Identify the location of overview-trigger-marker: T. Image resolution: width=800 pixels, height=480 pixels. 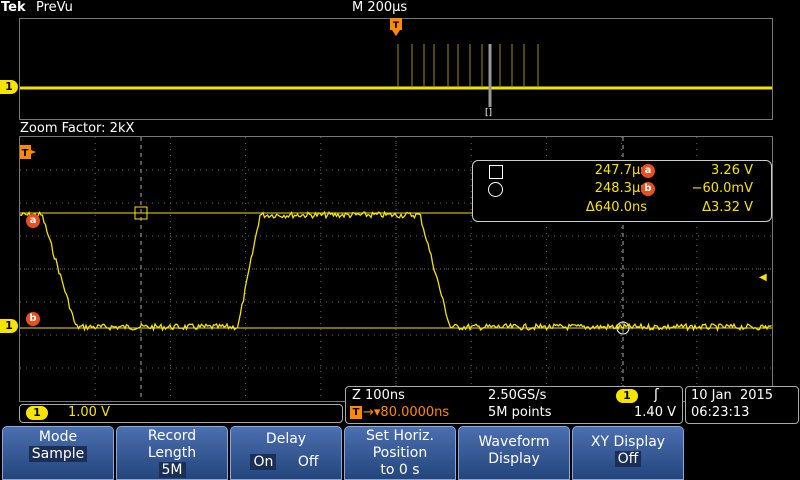
(396, 29).